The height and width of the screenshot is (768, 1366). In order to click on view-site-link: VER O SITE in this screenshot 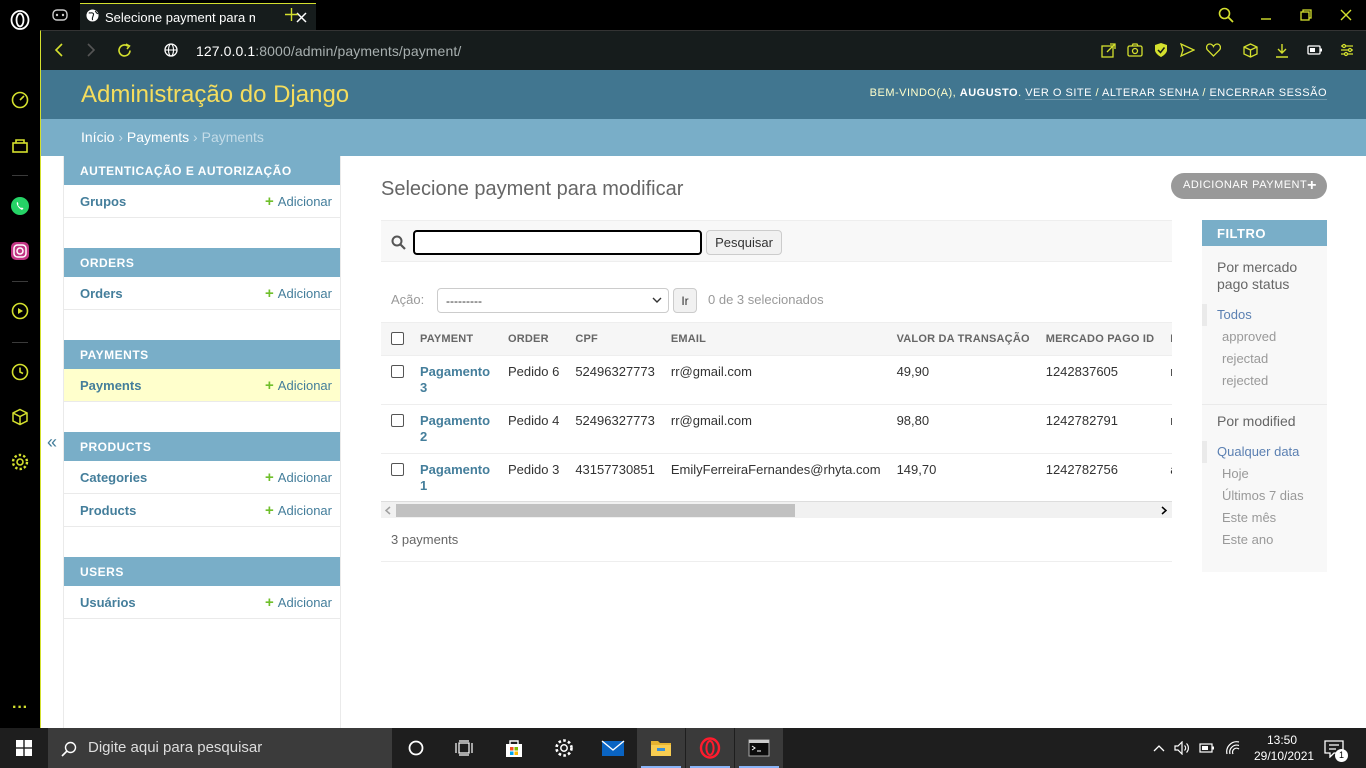, I will do `click(1058, 93)`.